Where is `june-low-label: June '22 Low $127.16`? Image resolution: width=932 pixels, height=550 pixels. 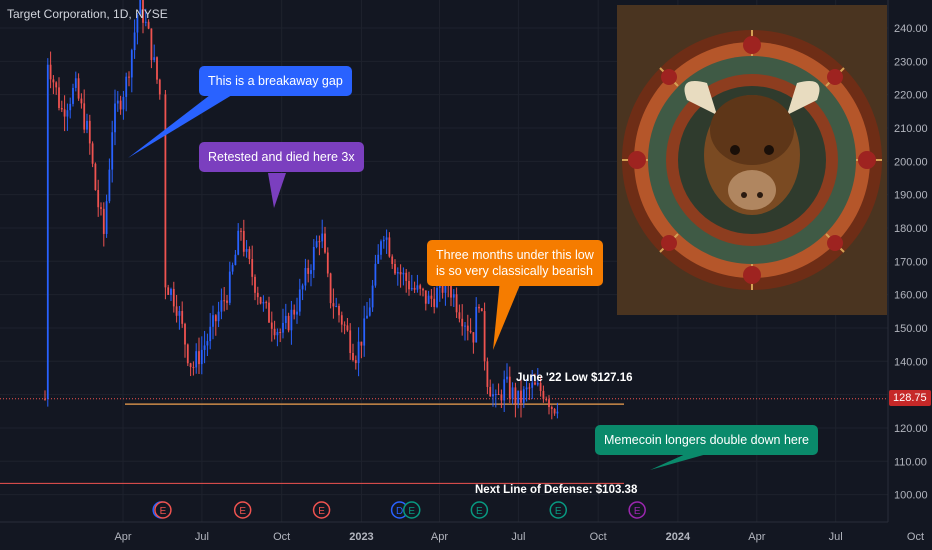
june-low-label: June '22 Low $127.16 is located at coordinates (574, 378).